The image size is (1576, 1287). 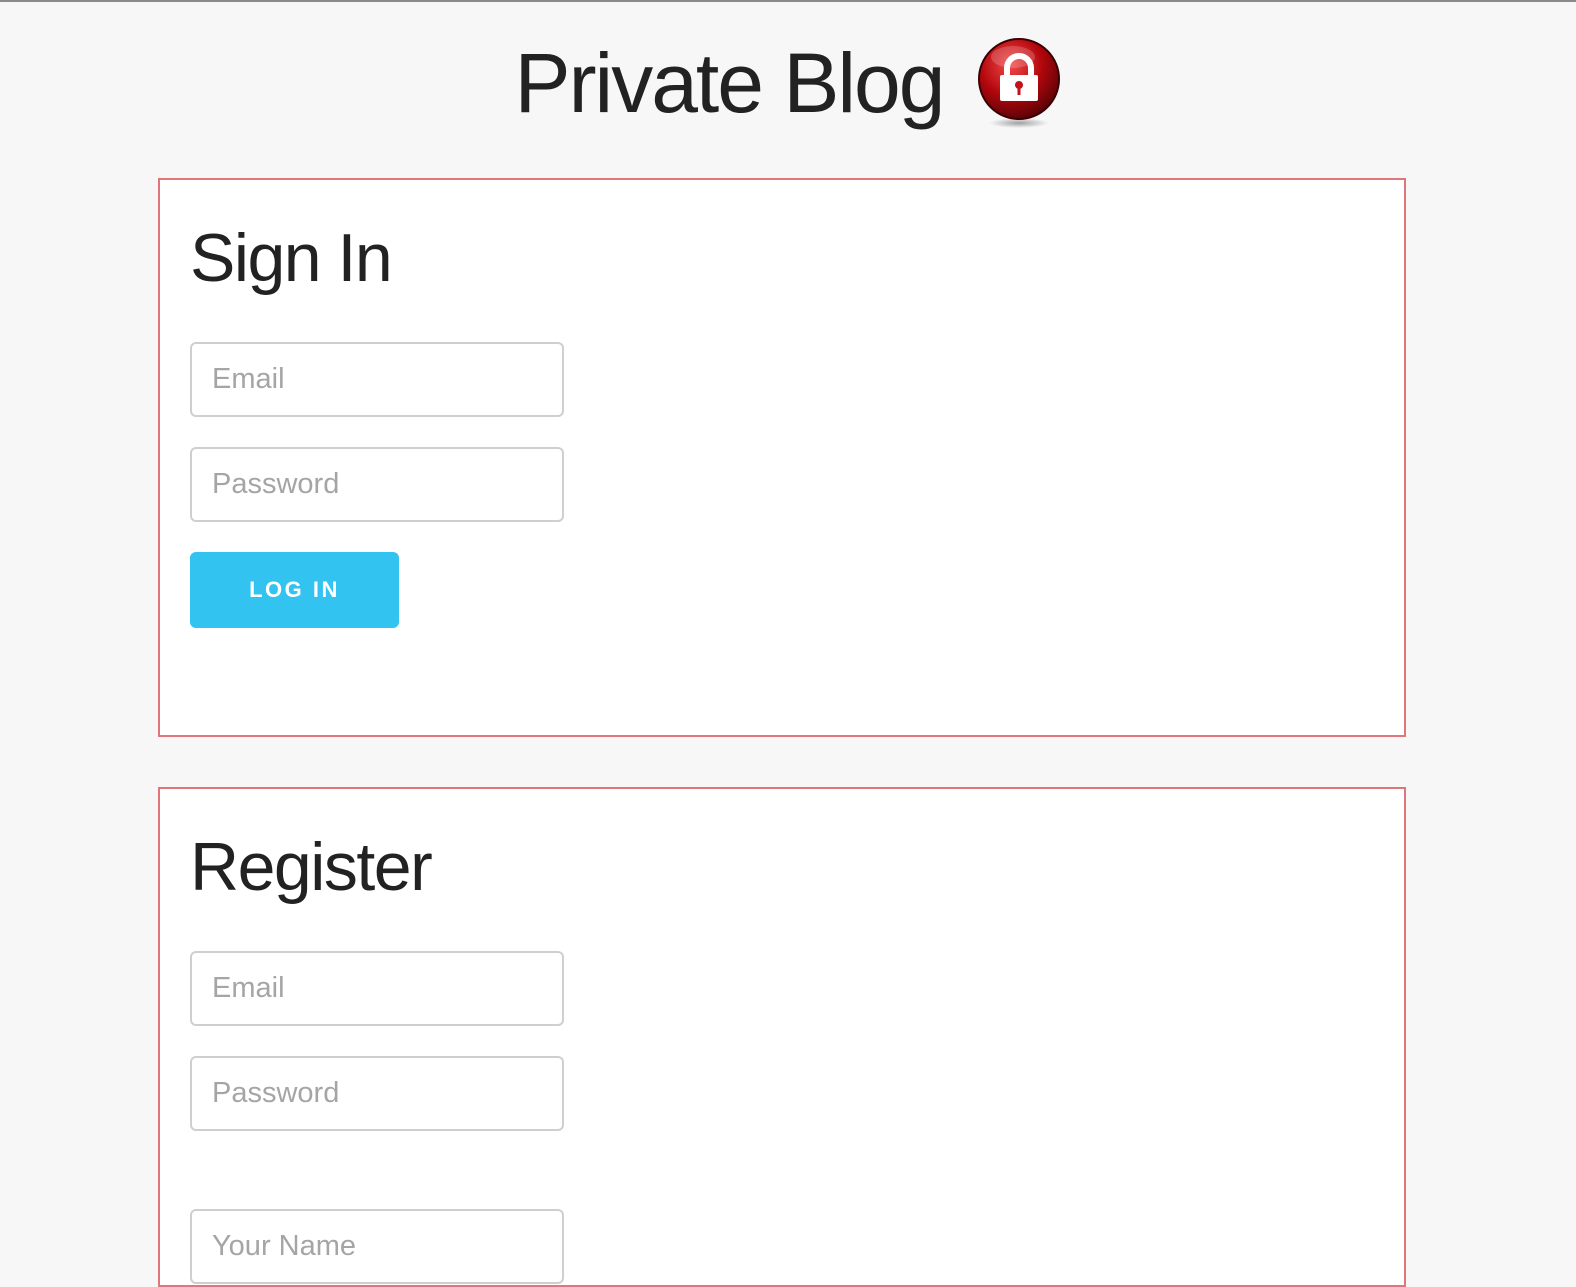 What do you see at coordinates (377, 1246) in the screenshot?
I see `register-name-input` at bounding box center [377, 1246].